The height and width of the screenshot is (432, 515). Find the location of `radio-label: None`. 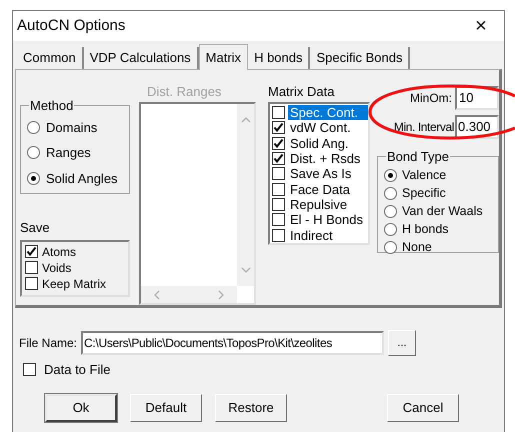

radio-label: None is located at coordinates (417, 247).